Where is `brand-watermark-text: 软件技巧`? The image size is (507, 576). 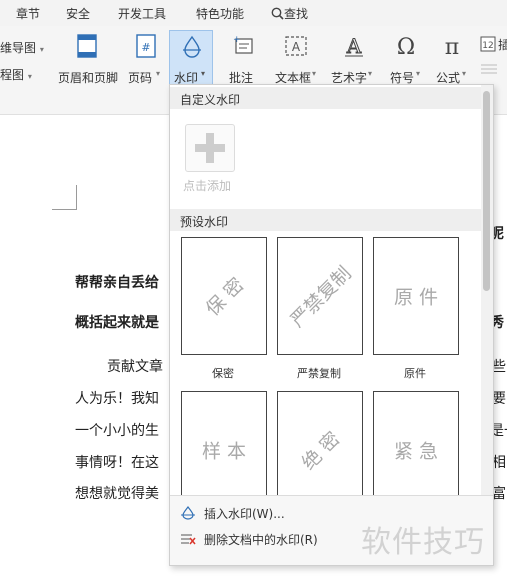
brand-watermark-text: 软件技巧 is located at coordinates (423, 542).